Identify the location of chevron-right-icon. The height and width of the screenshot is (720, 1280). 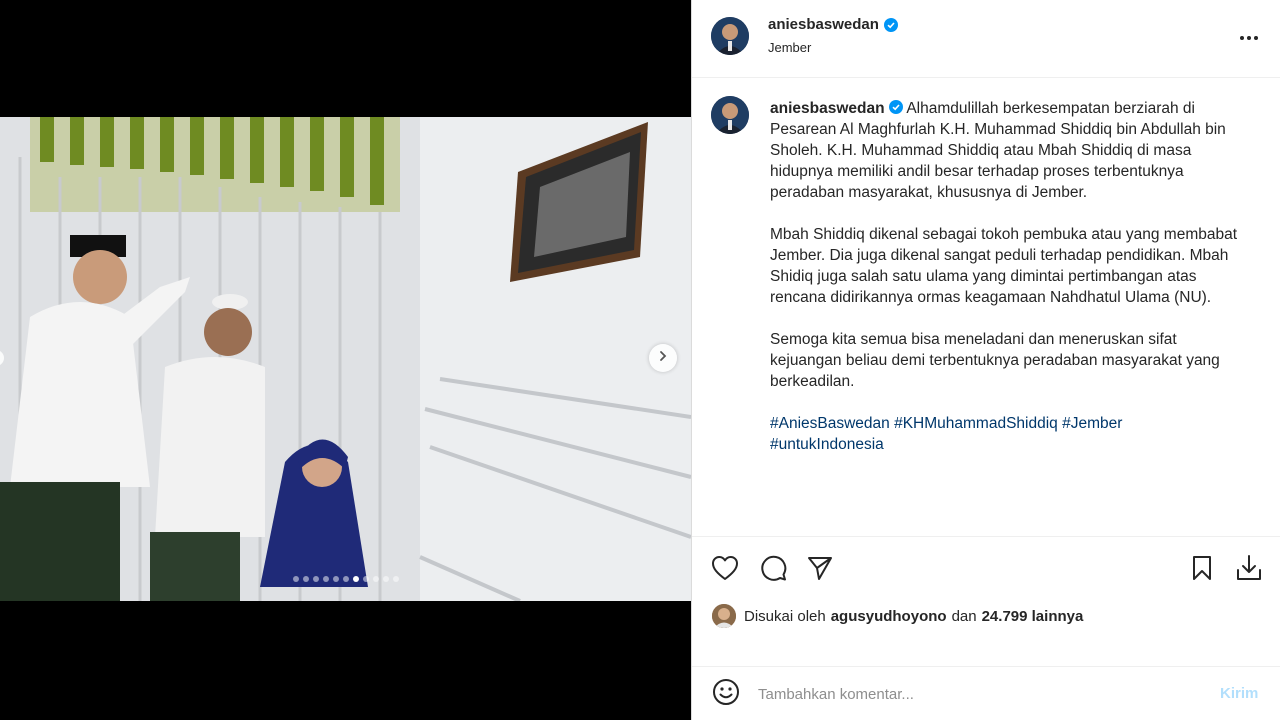
(663, 358).